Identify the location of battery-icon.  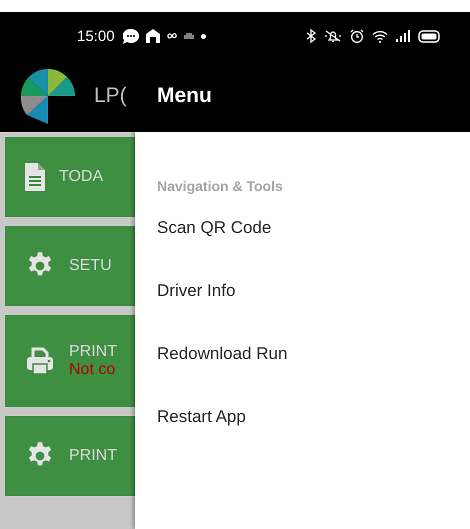
(429, 36).